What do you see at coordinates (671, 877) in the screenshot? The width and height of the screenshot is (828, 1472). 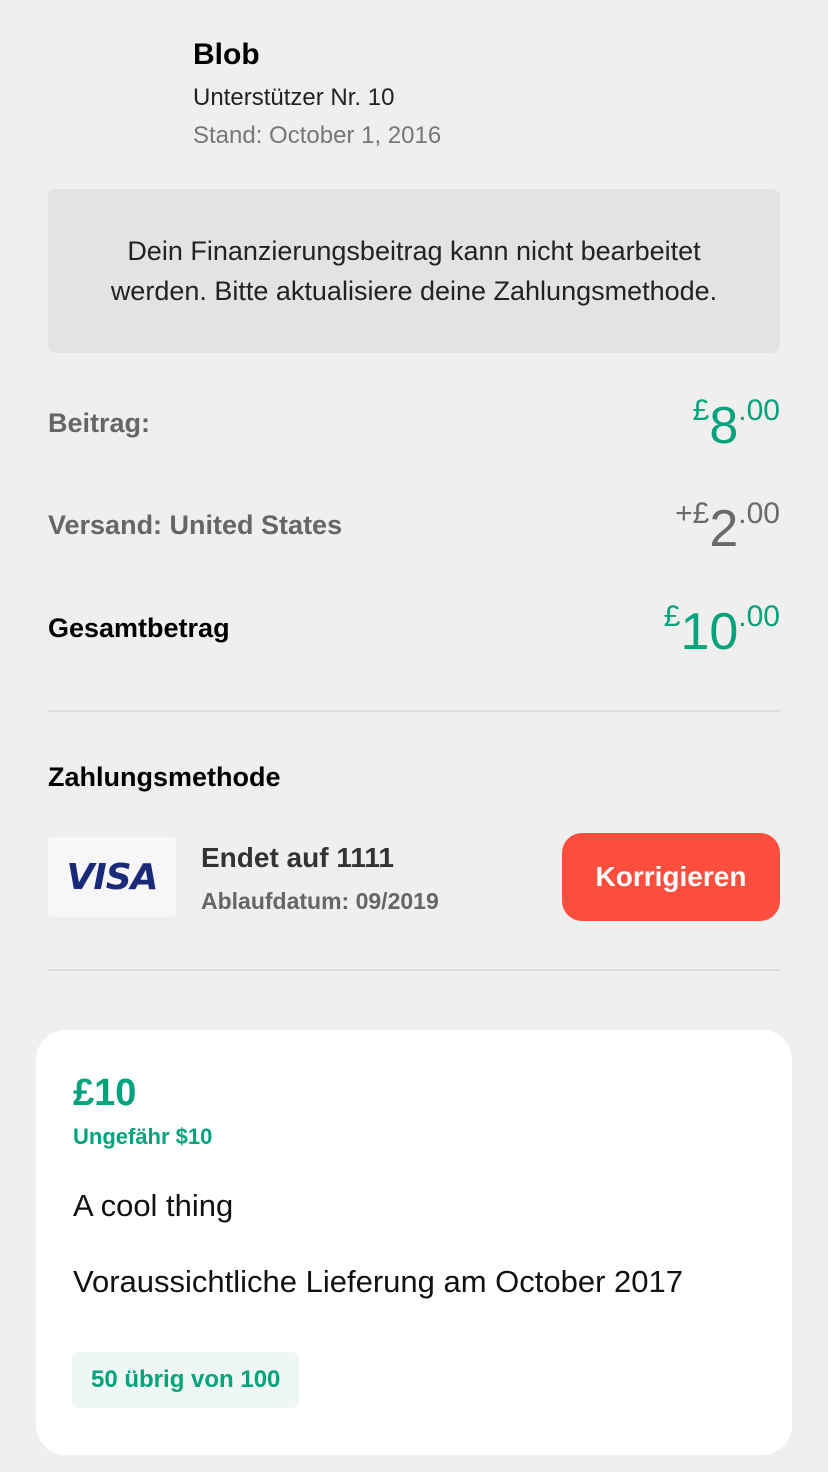 I see `fix-payment-button: Korrigieren` at bounding box center [671, 877].